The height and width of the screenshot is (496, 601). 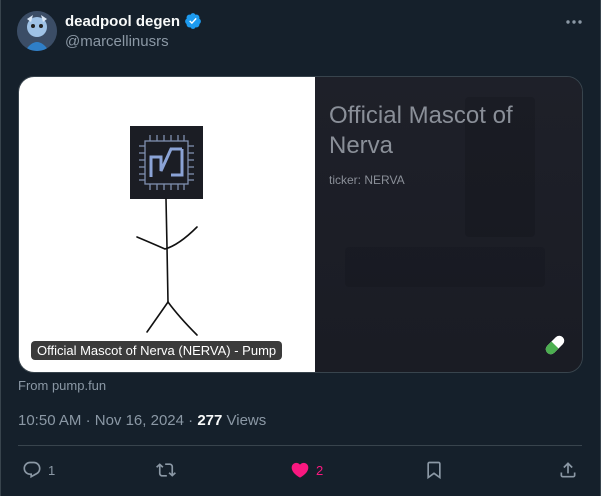 I want to click on views-count: 277, so click(x=210, y=420).